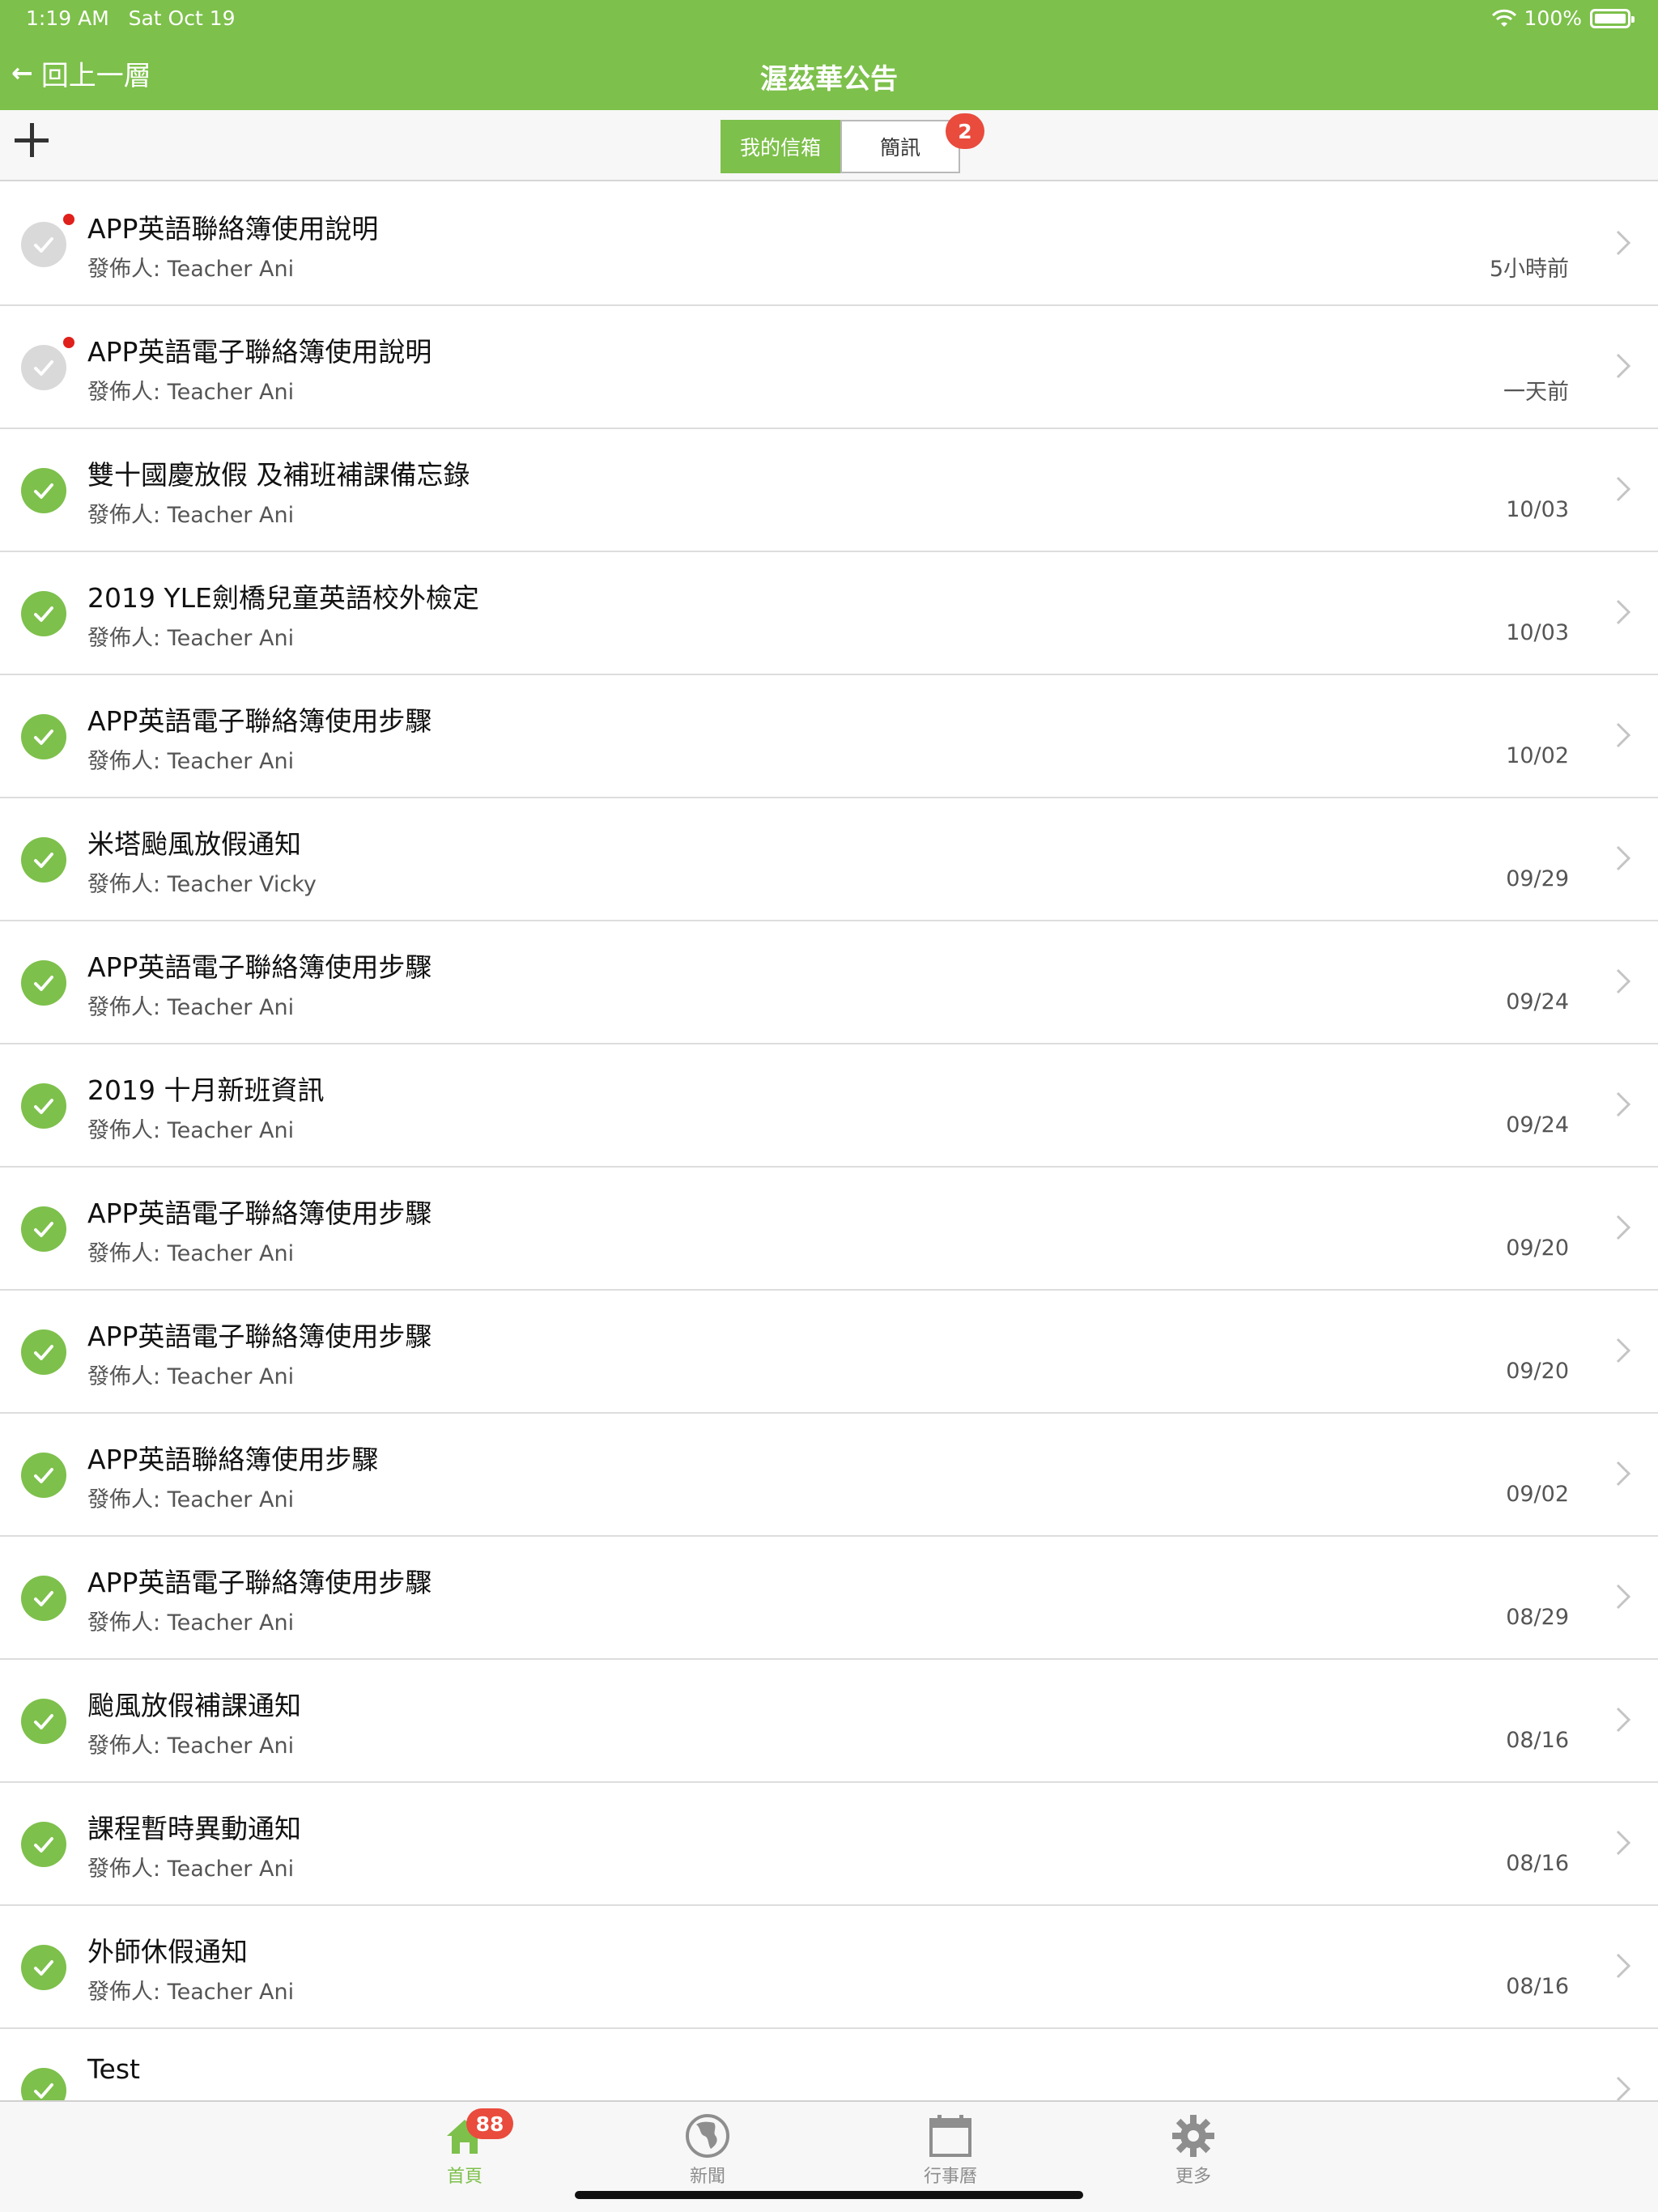  I want to click on tab-calendar: 行事曆, so click(950, 2149).